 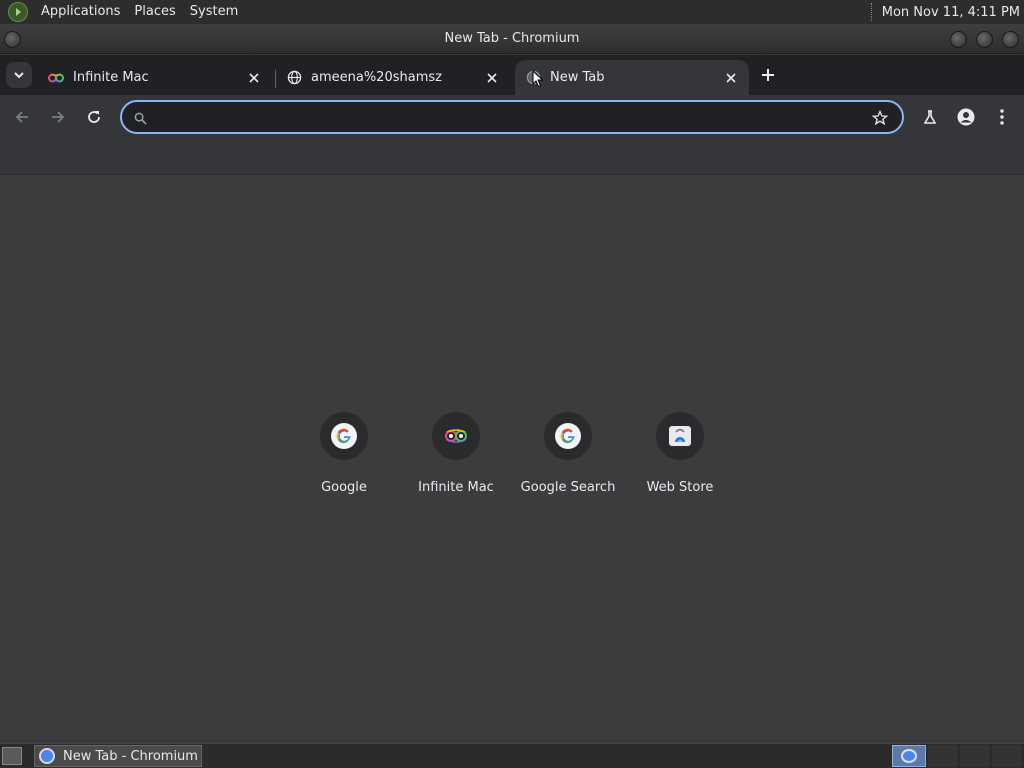 What do you see at coordinates (512, 755) in the screenshot?
I see `desktop-taskbar: New Tab - Chromium` at bounding box center [512, 755].